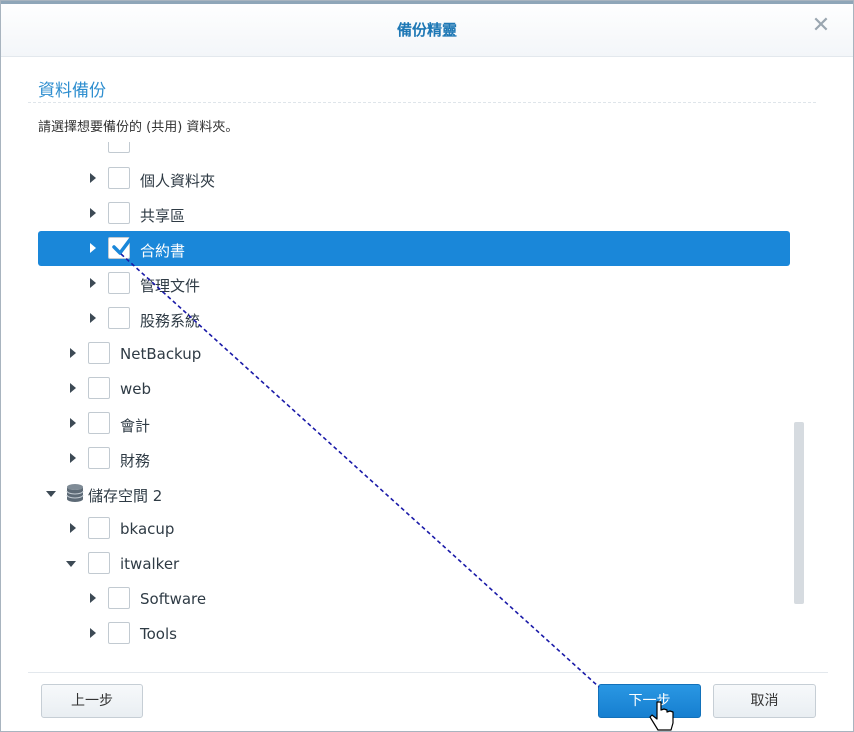  Describe the element at coordinates (649, 701) in the screenshot. I see `next-button: 下一步` at that location.